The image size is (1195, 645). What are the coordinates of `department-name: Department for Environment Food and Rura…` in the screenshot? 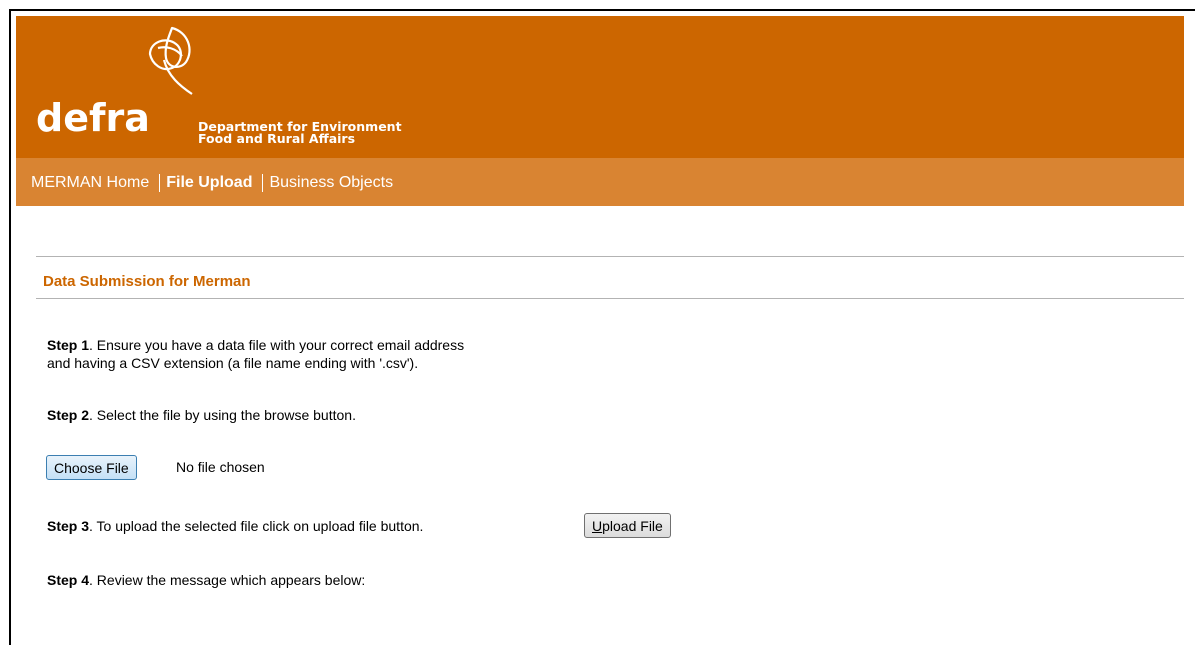 It's located at (300, 133).